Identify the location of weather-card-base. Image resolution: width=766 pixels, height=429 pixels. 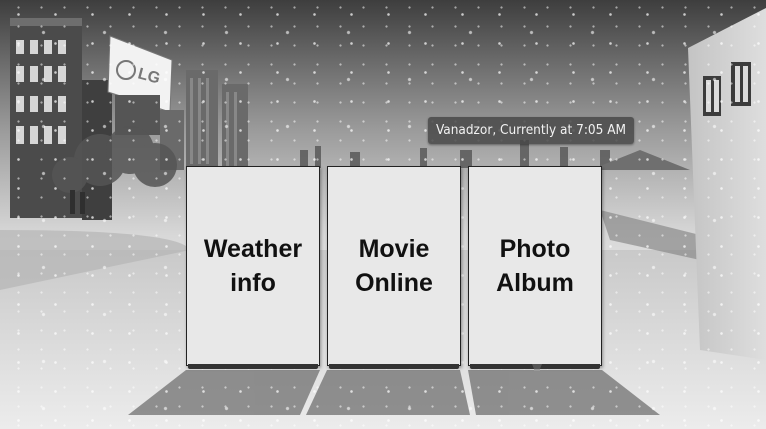
(253, 366).